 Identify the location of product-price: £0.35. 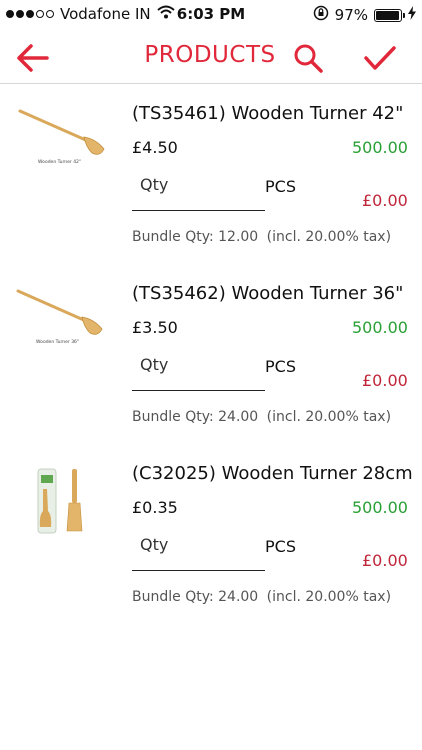
(155, 507).